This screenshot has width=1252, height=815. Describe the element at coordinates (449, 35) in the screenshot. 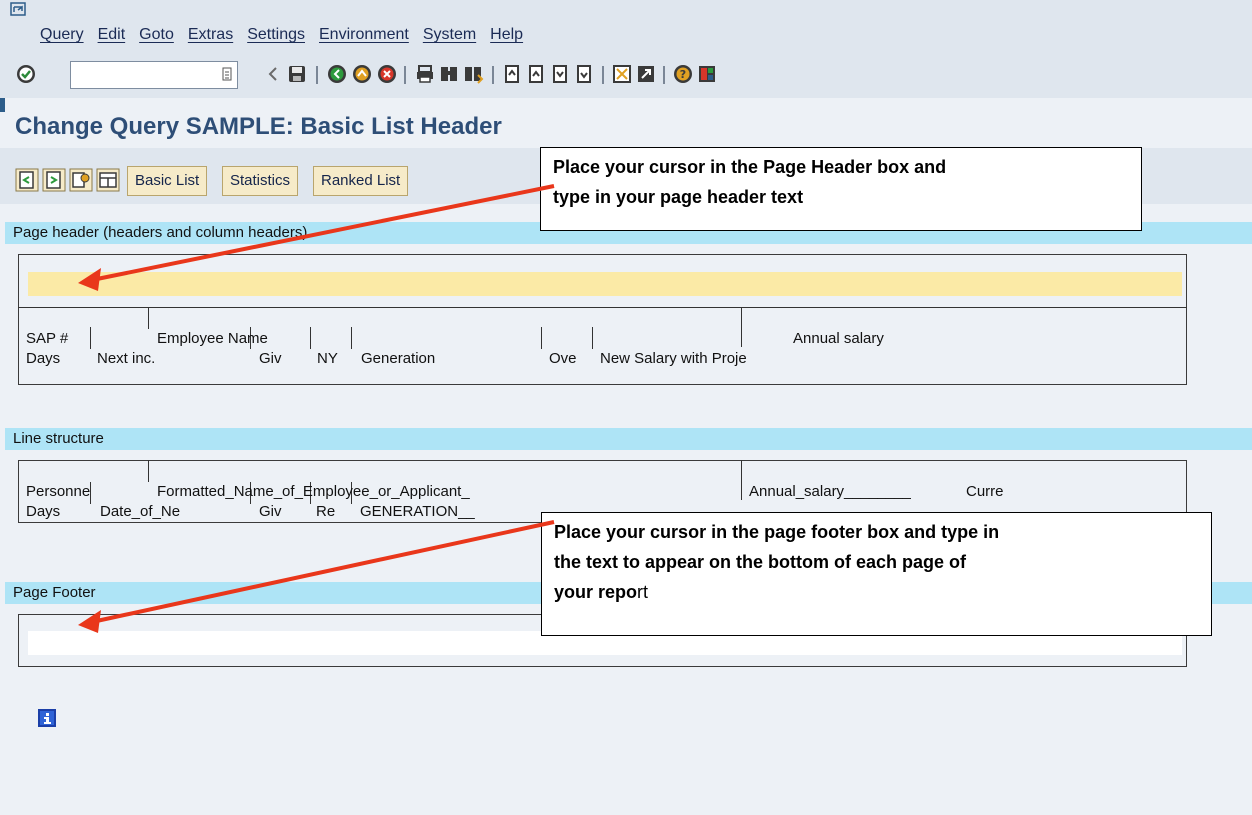

I see `menu-system: System` at that location.